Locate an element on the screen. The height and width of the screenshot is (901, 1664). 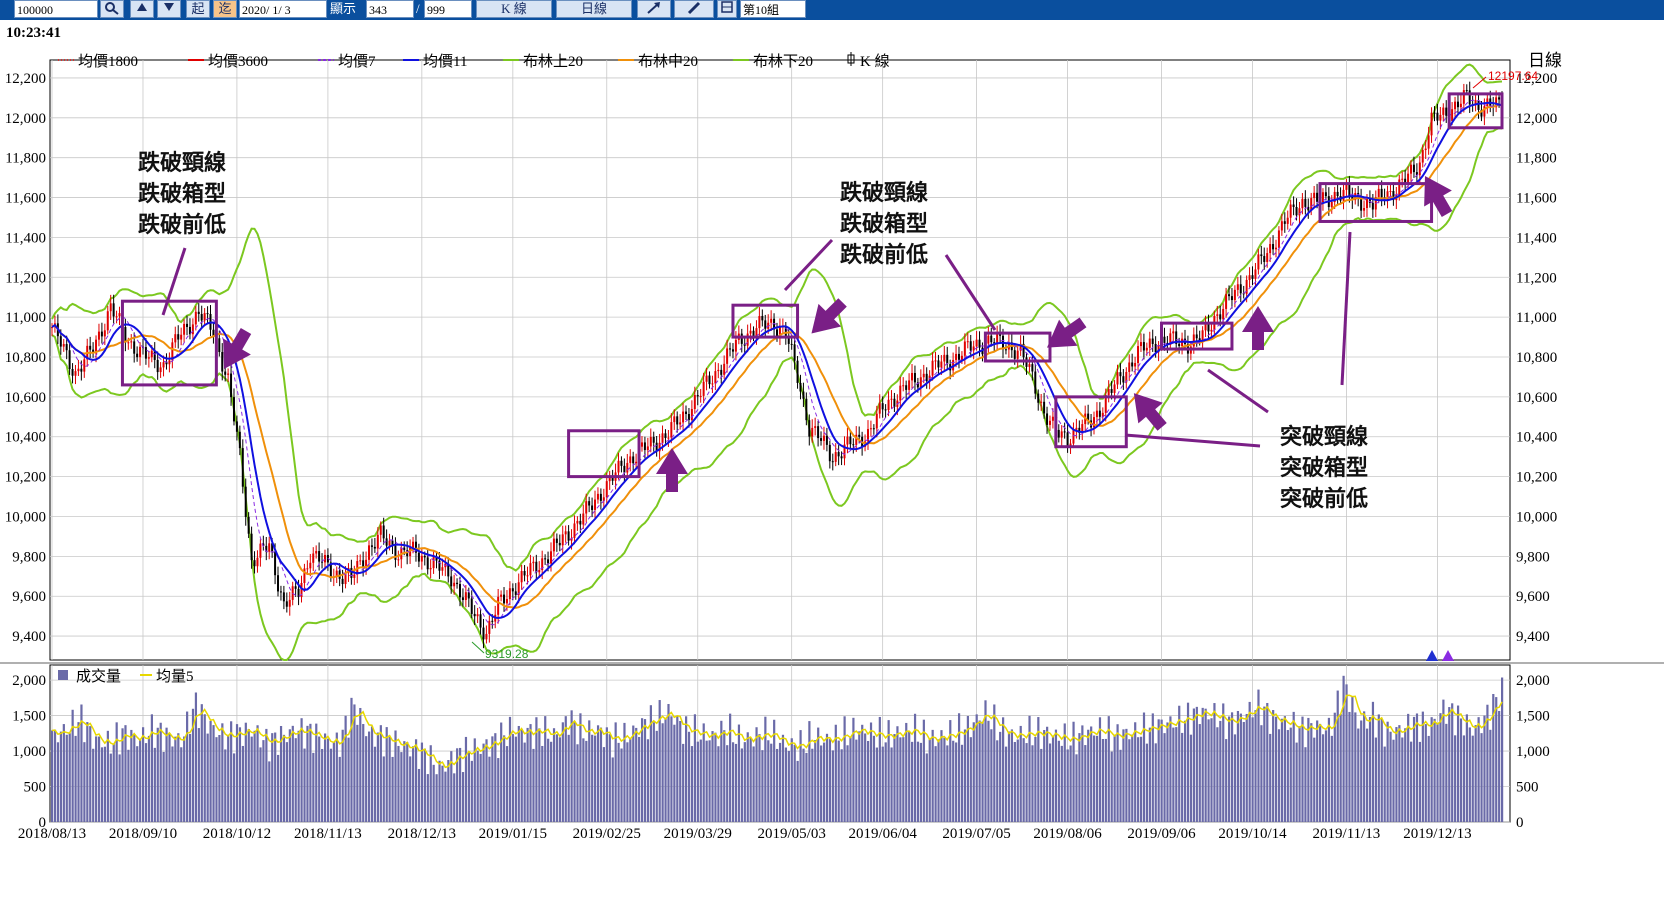
legend-label: 均價1800 is located at coordinates (108, 61).